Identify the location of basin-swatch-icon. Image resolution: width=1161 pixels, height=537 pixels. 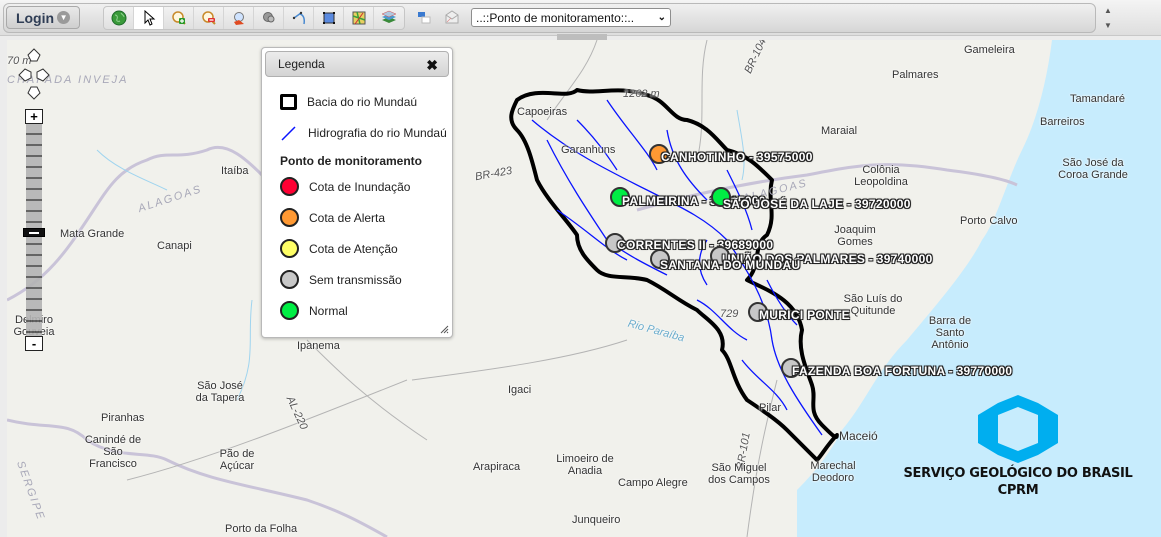
(288, 102).